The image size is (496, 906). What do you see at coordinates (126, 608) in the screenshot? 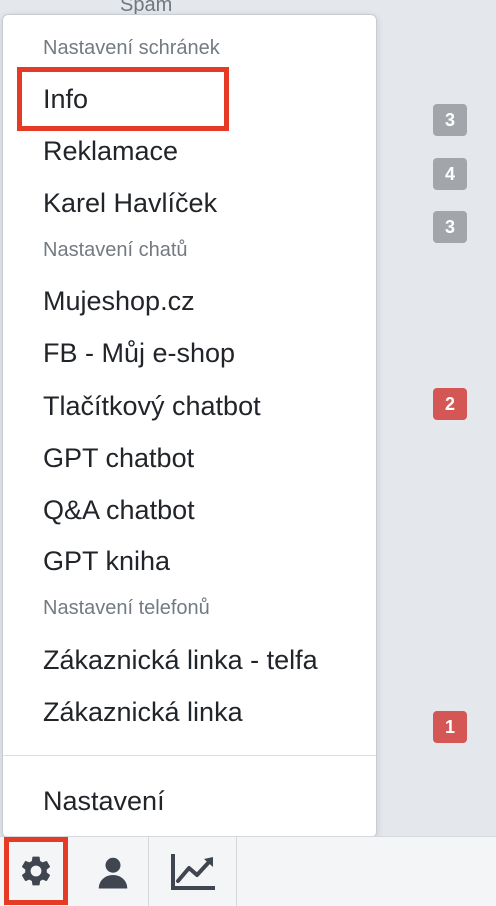
I see `section-header-phones: Nastavení telefonů` at bounding box center [126, 608].